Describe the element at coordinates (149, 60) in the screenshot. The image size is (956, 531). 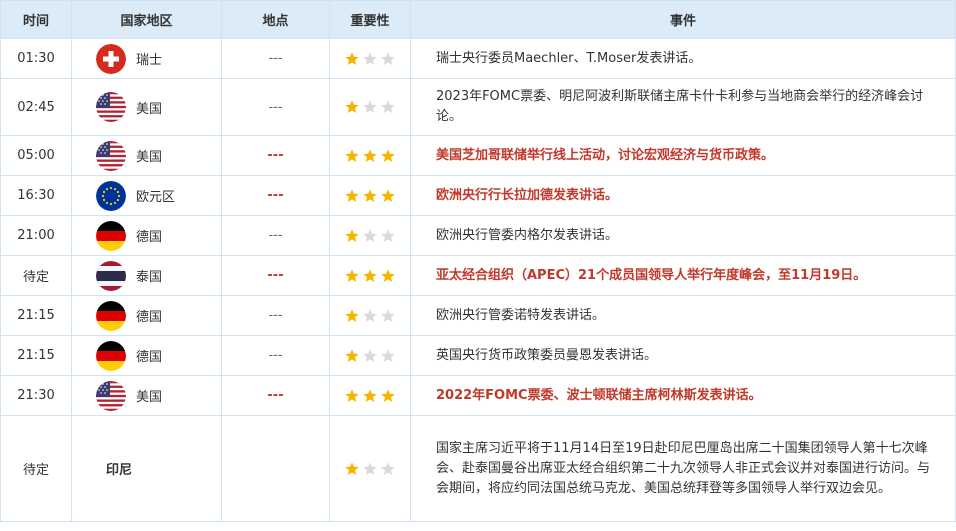
I see `country-name: 瑞士` at that location.